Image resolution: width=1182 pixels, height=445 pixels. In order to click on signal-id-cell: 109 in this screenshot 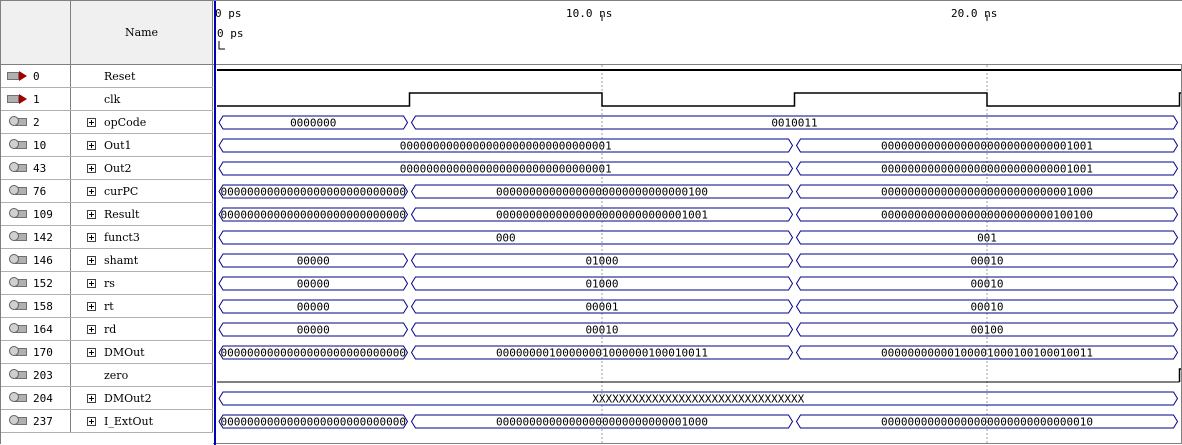, I will do `click(36, 214)`.